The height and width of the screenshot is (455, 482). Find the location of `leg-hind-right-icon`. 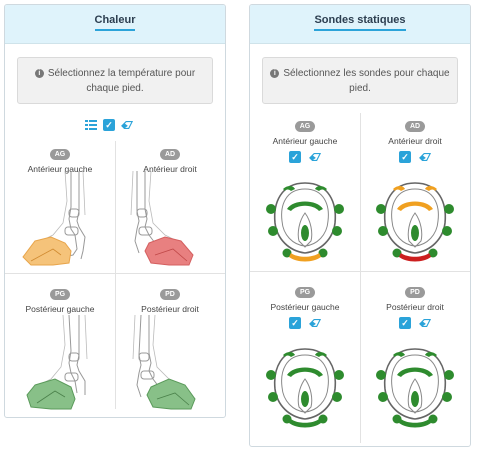

leg-hind-right-icon is located at coordinates (170, 363).